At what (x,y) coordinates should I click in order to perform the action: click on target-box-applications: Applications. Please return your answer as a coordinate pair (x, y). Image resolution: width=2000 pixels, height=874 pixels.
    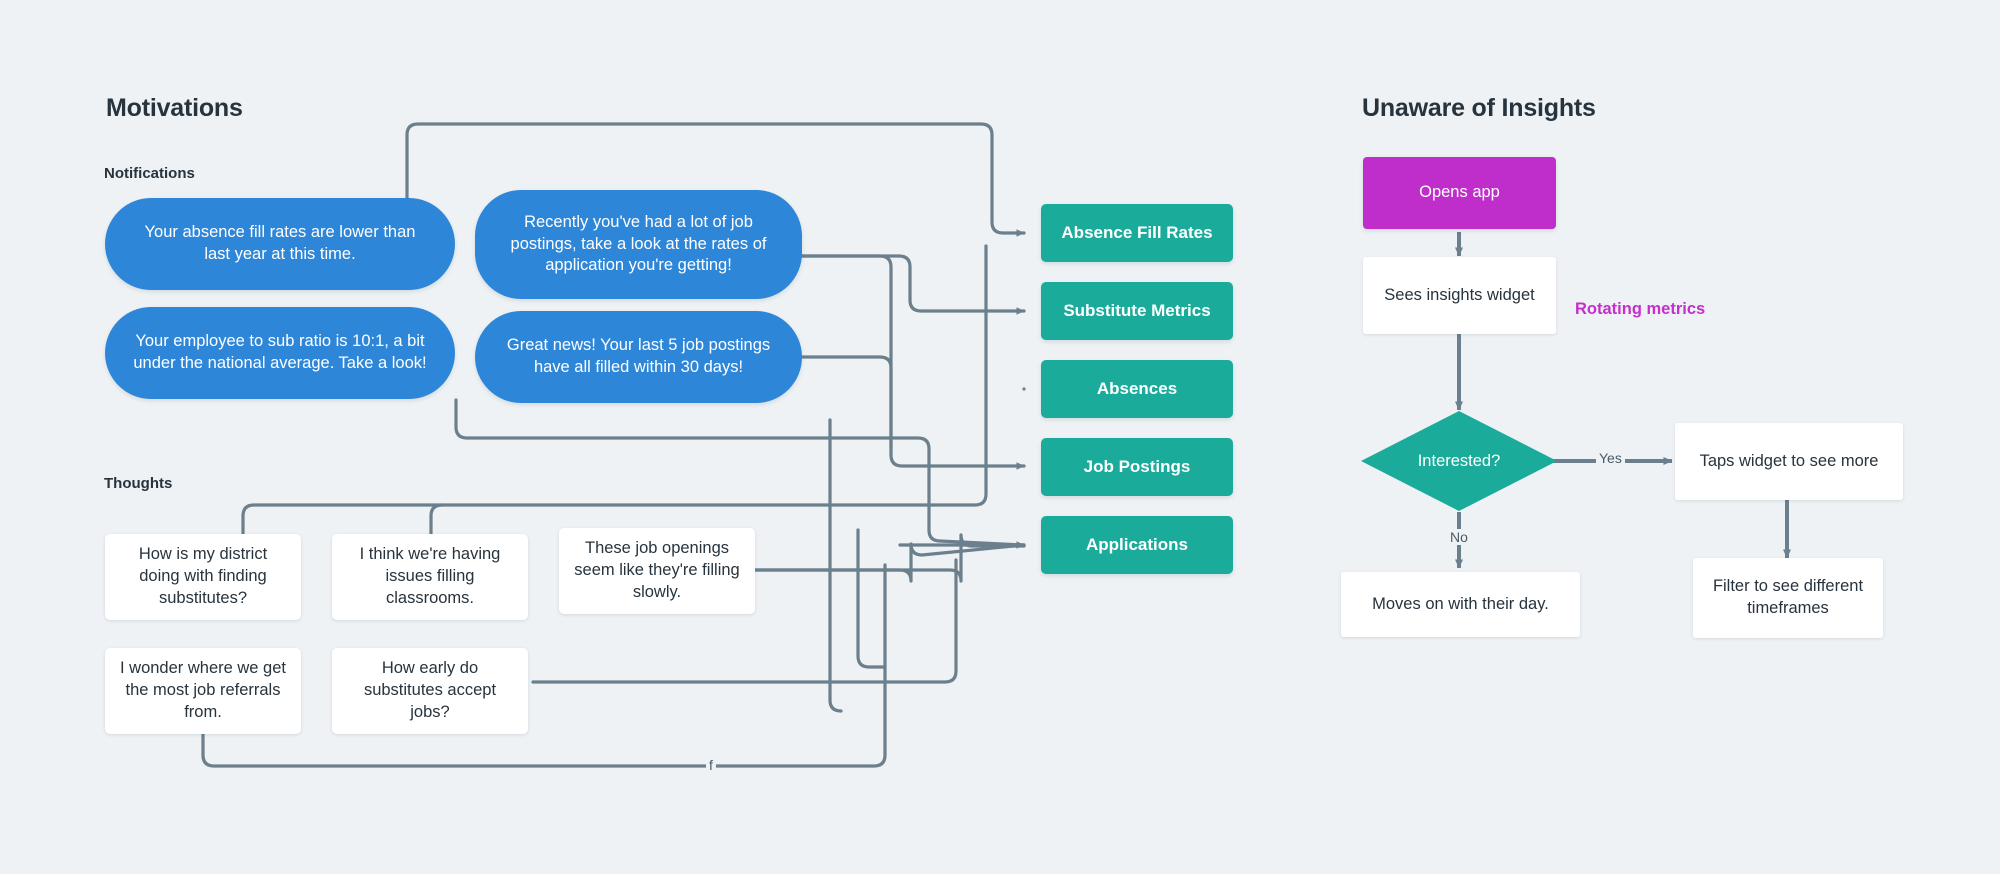
    Looking at the image, I should click on (1137, 545).